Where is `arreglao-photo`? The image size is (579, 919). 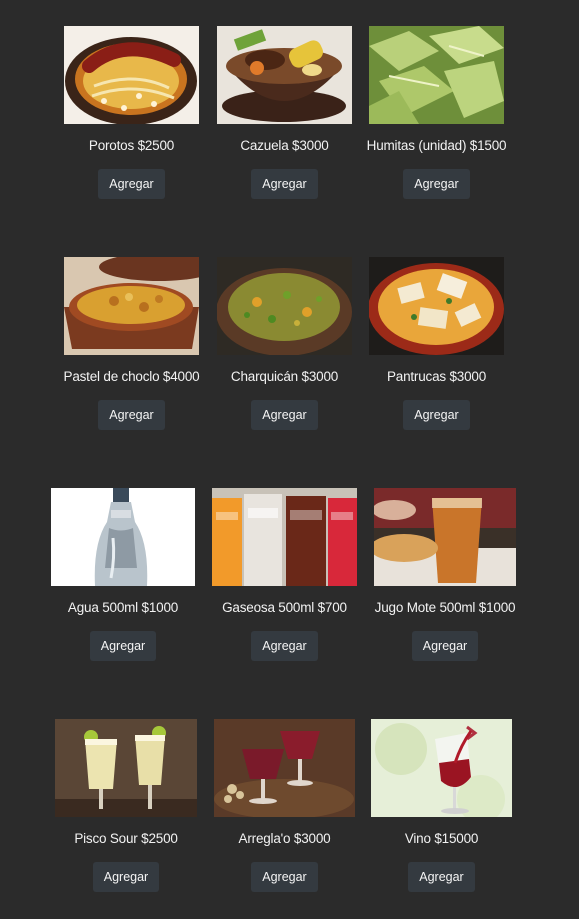 arreglao-photo is located at coordinates (284, 768).